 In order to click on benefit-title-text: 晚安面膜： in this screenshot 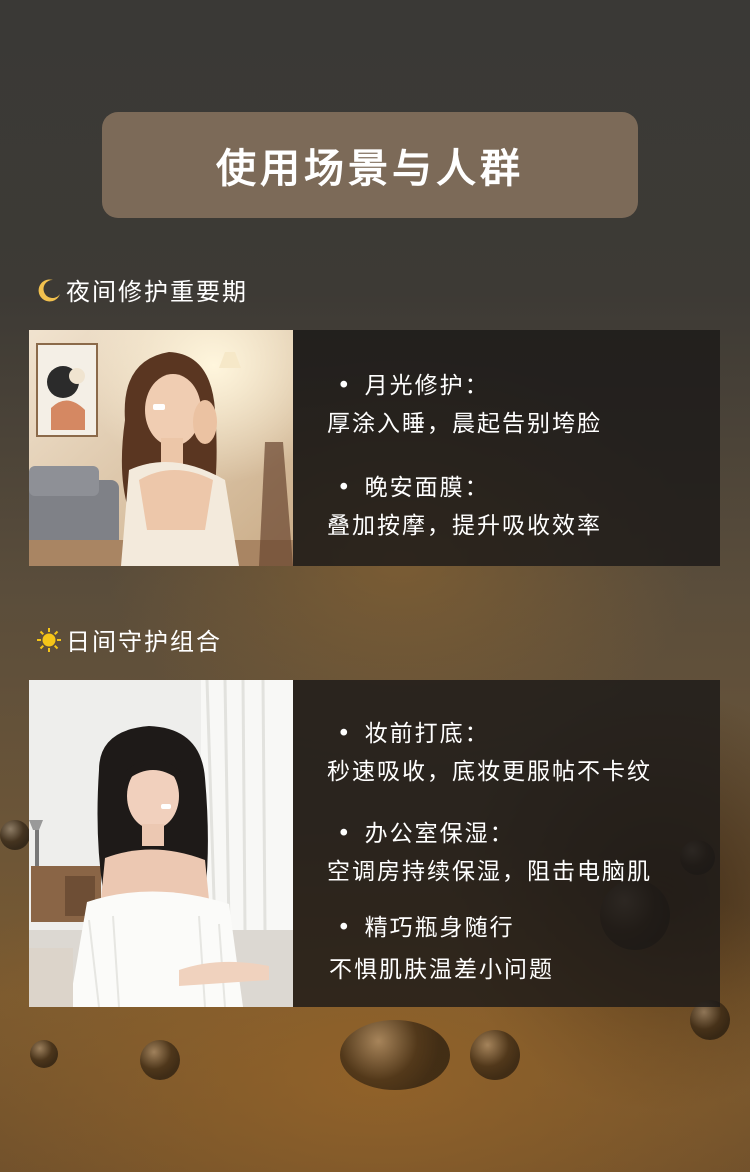, I will do `click(427, 488)`.